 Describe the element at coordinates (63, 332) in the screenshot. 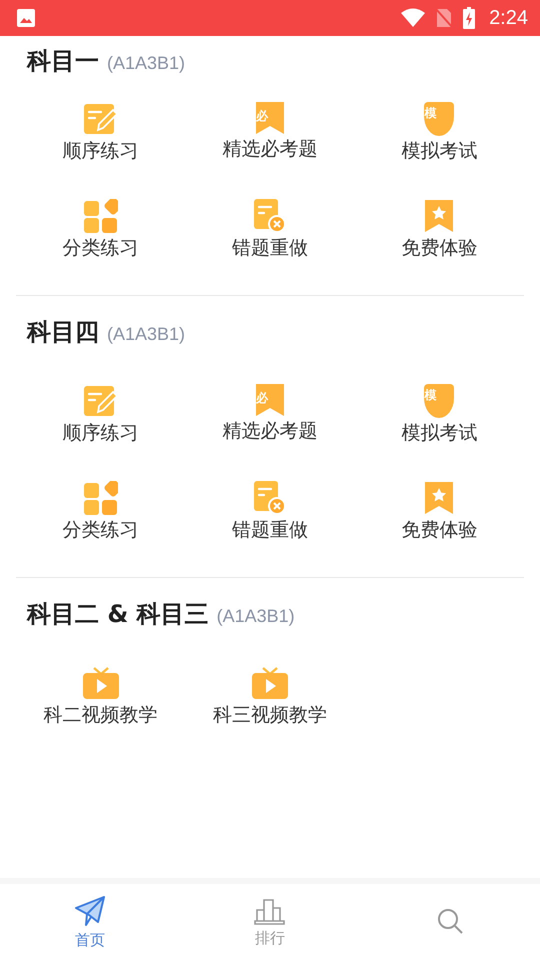

I see `section-title: 科目四` at that location.